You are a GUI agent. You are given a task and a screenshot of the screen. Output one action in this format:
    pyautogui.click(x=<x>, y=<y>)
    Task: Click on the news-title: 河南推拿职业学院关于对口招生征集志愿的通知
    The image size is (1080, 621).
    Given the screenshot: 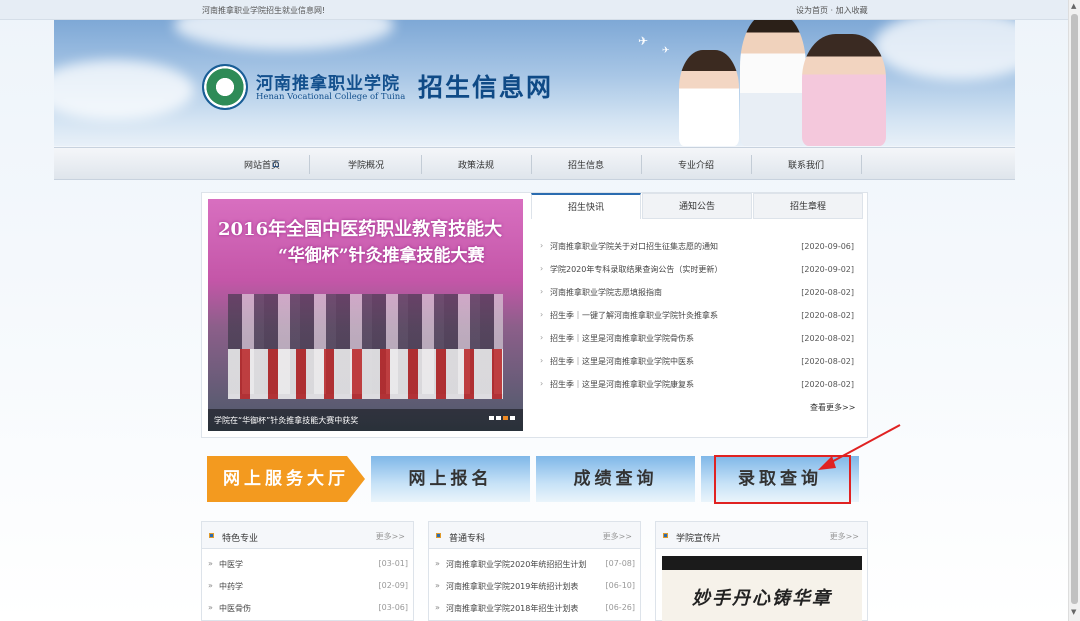 What is the action you would take?
    pyautogui.click(x=634, y=246)
    